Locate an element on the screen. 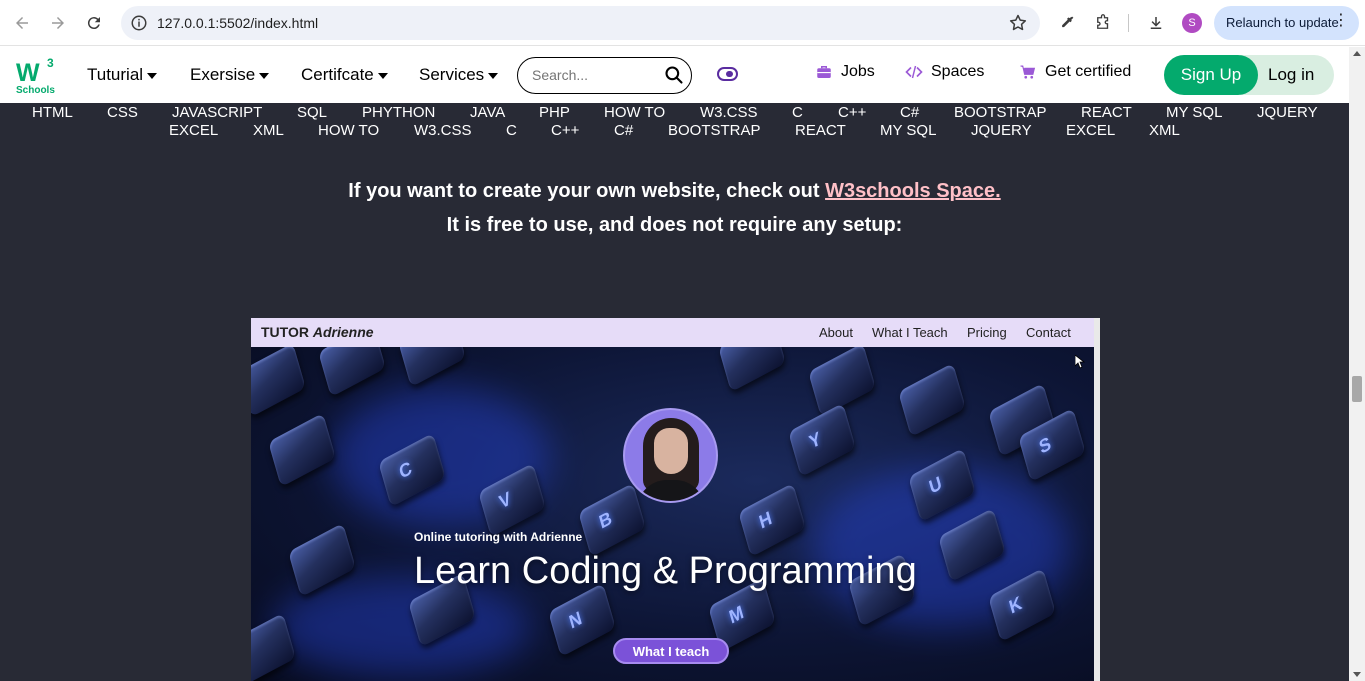  download-icon is located at coordinates (1156, 23).